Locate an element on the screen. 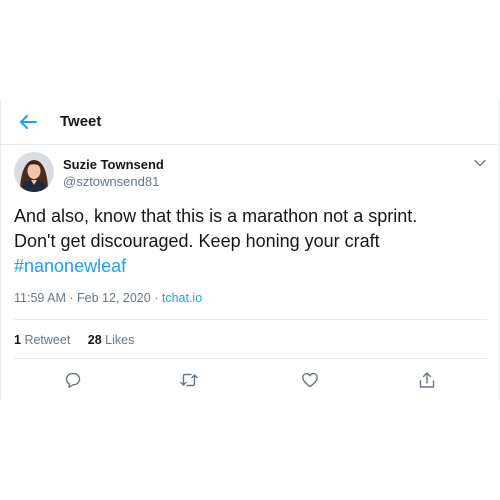  avatar is located at coordinates (34, 172).